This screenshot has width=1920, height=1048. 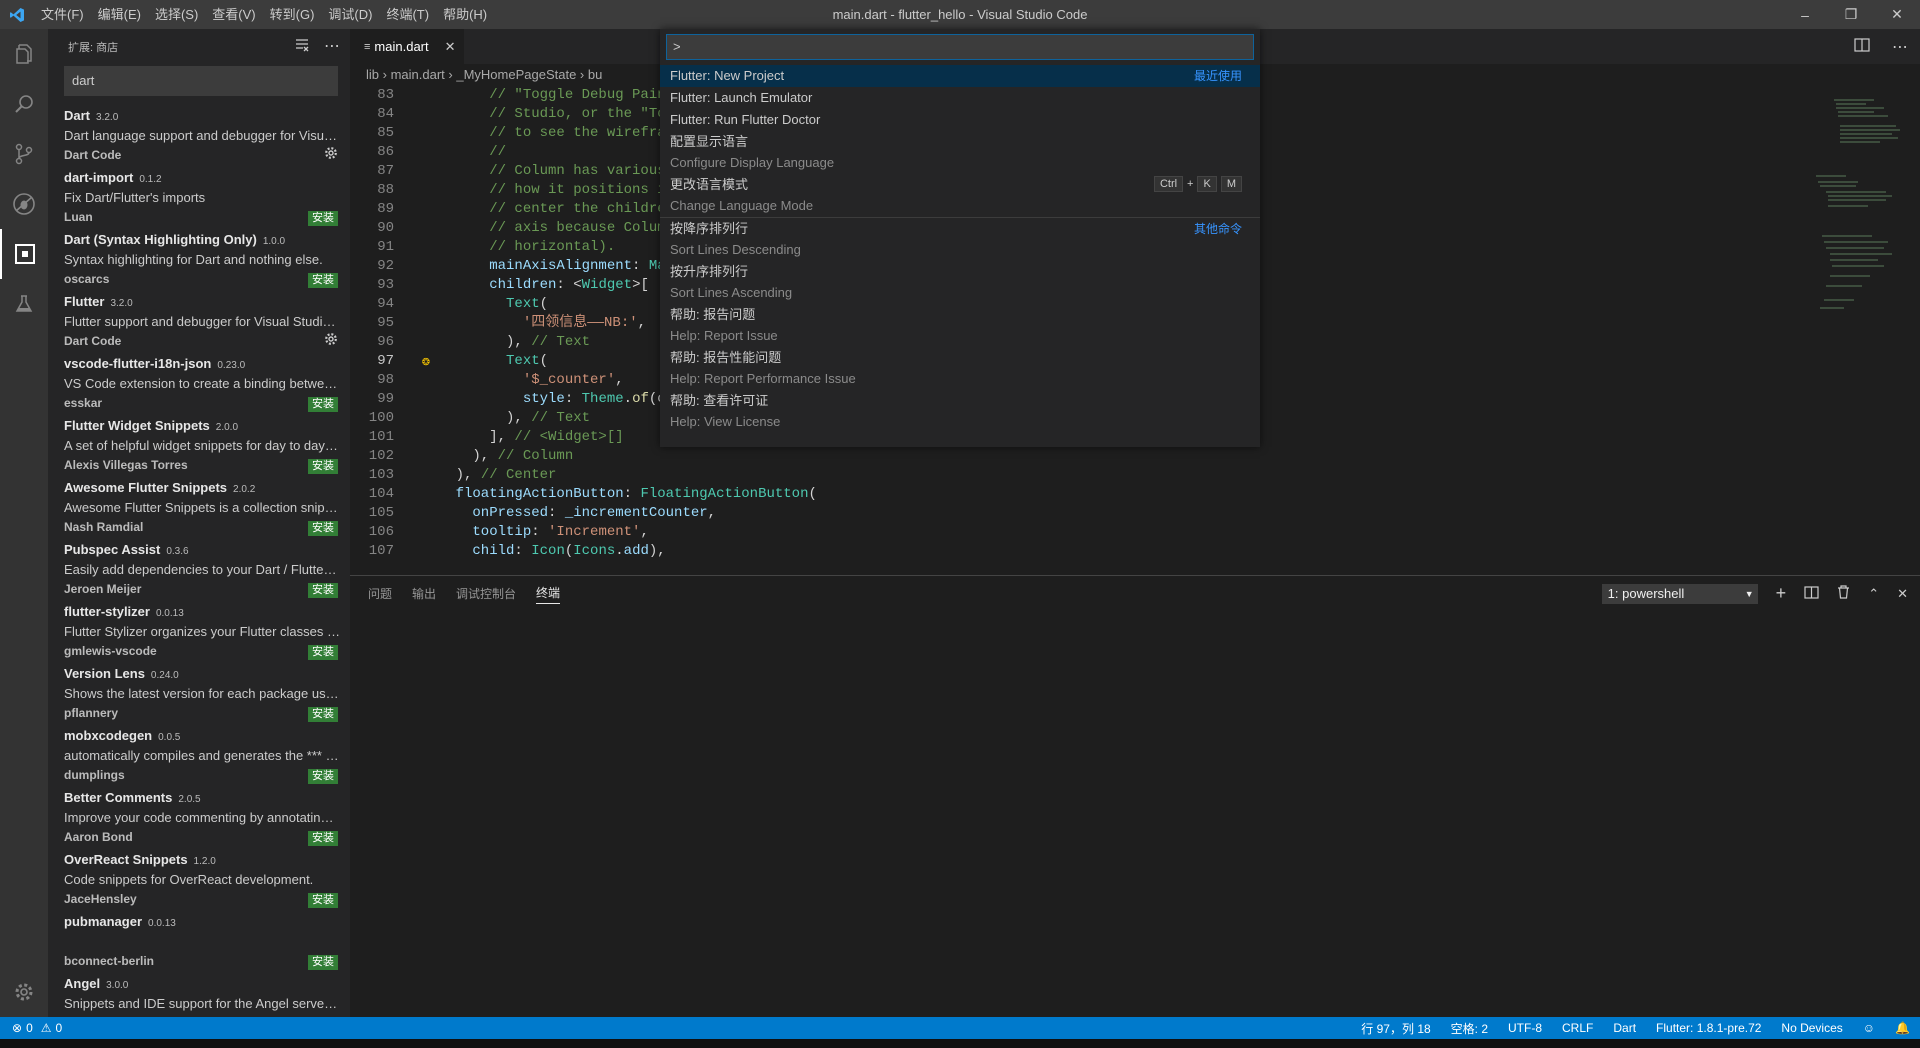 What do you see at coordinates (24, 254) in the screenshot?
I see `extensions-icon` at bounding box center [24, 254].